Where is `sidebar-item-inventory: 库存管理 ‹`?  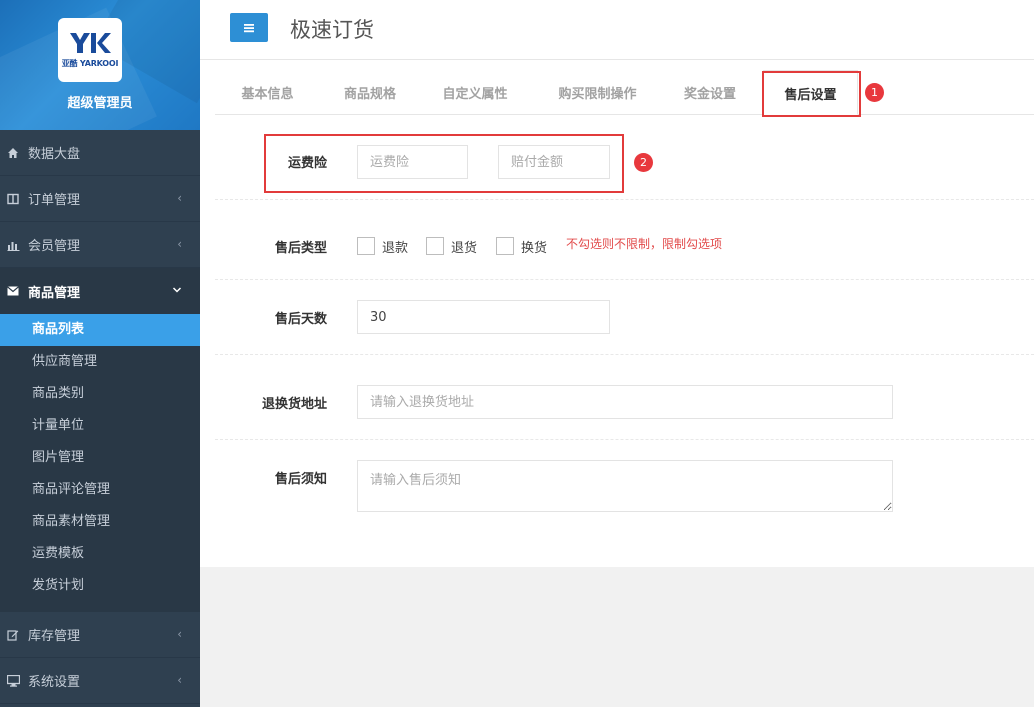
sidebar-item-inventory: 库存管理 ‹ is located at coordinates (100, 635).